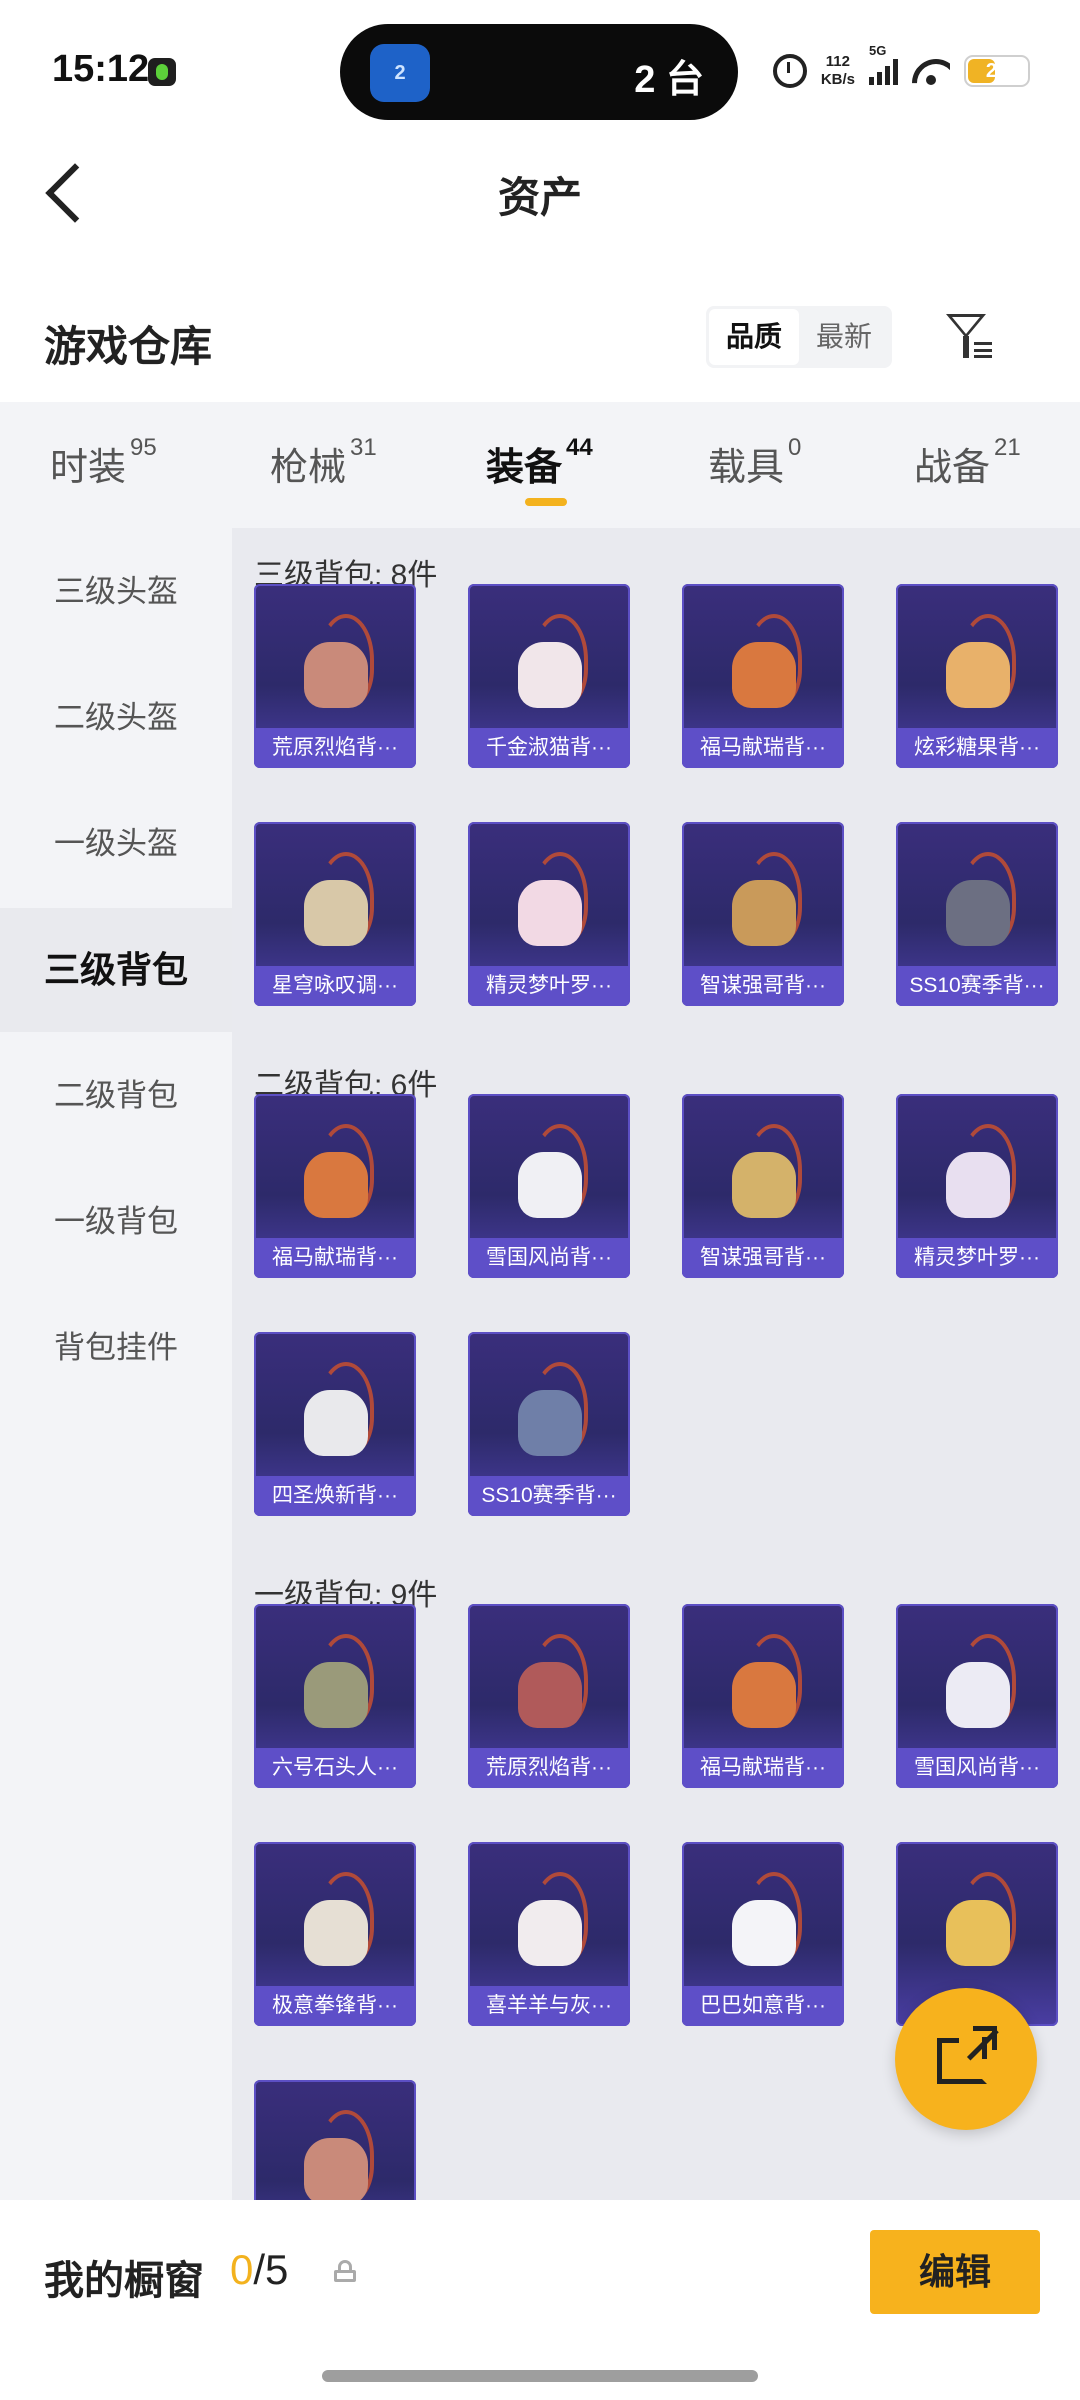 This screenshot has width=1080, height=2400. I want to click on showcase-total: /5, so click(271, 2269).